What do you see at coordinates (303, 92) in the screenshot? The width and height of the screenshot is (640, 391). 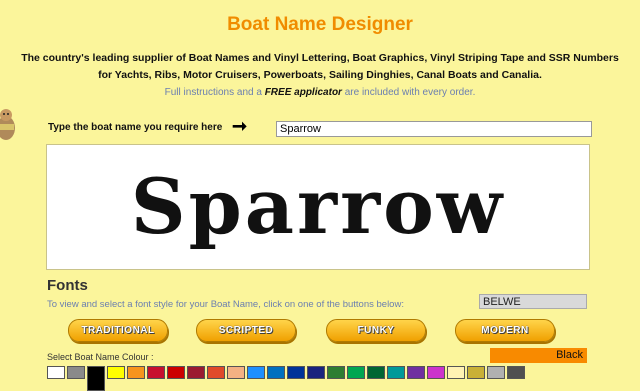 I see `info-text-bold: FREE applicator` at bounding box center [303, 92].